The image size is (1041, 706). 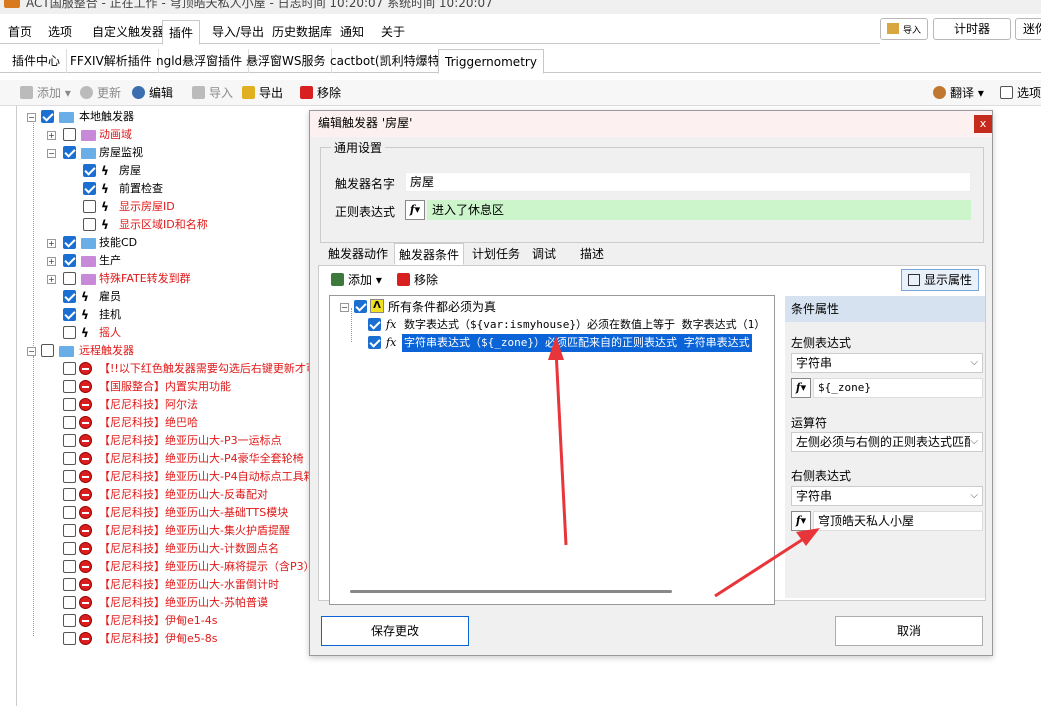 What do you see at coordinates (152, 93) in the screenshot?
I see `edit-button: 编辑` at bounding box center [152, 93].